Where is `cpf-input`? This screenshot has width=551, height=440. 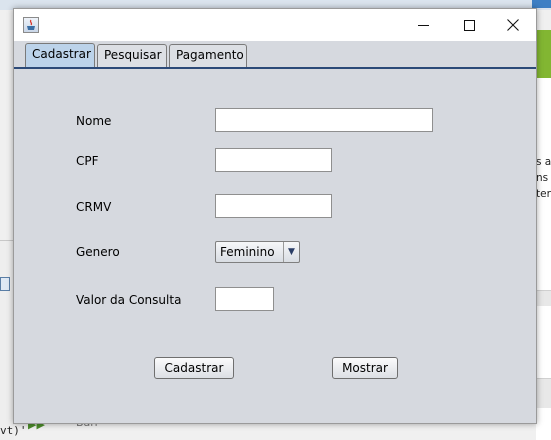
cpf-input is located at coordinates (273, 160).